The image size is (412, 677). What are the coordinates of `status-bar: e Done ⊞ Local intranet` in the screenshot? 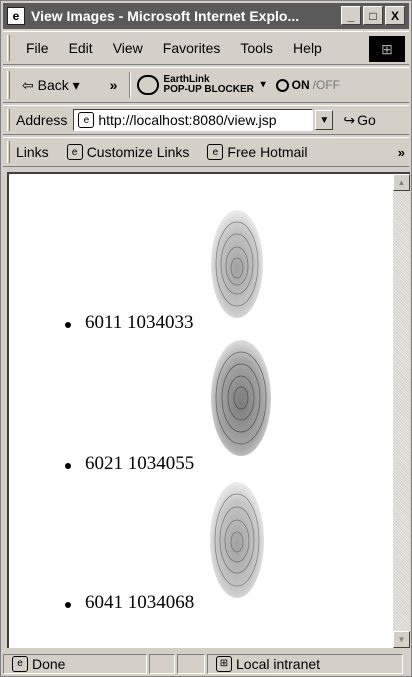 It's located at (206, 663).